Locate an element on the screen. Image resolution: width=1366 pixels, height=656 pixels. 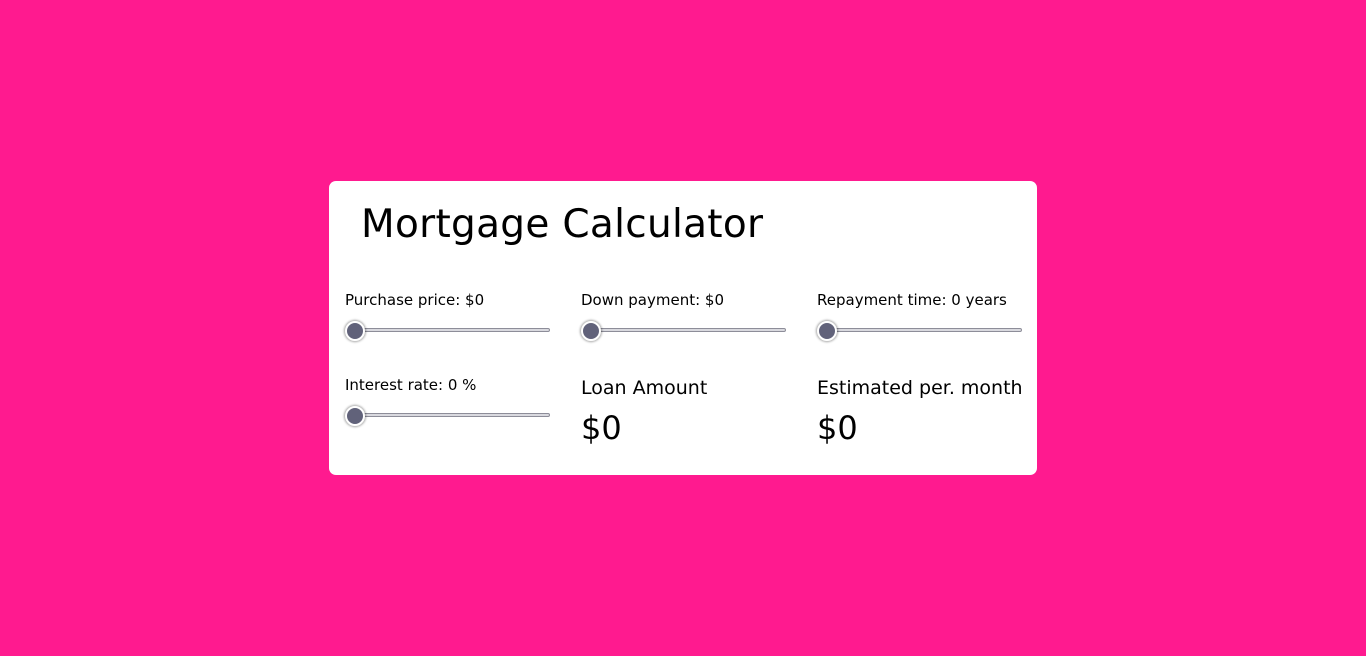
interest-rate-slider is located at coordinates (447, 416).